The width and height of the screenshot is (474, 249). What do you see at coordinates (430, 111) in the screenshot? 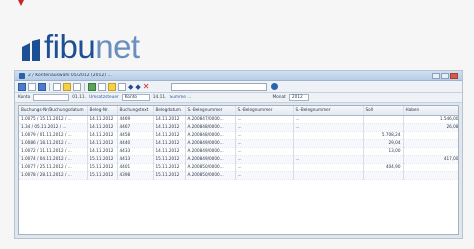
I see `column-header: Haben` at bounding box center [430, 111].